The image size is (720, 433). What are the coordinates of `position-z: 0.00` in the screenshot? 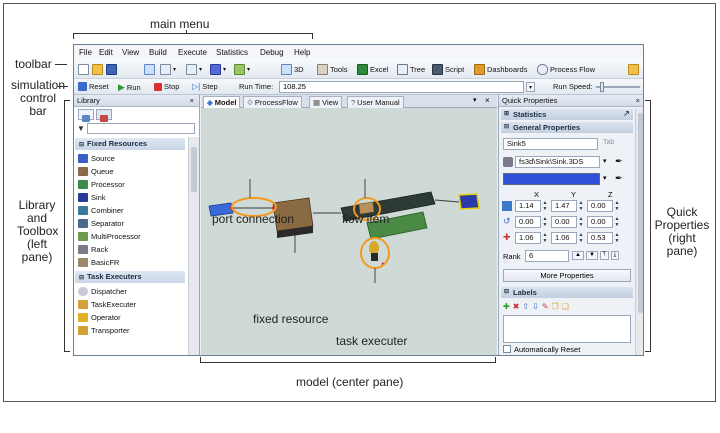 It's located at (600, 206).